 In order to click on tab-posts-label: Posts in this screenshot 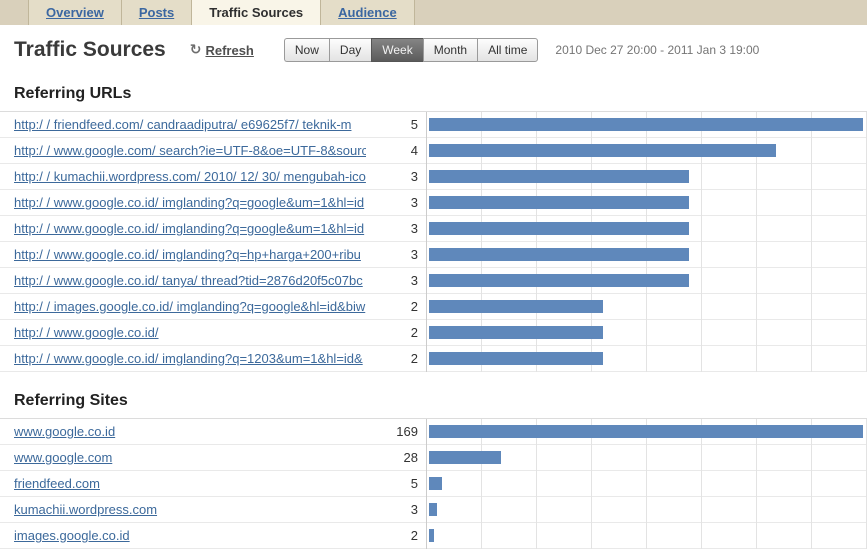, I will do `click(156, 12)`.